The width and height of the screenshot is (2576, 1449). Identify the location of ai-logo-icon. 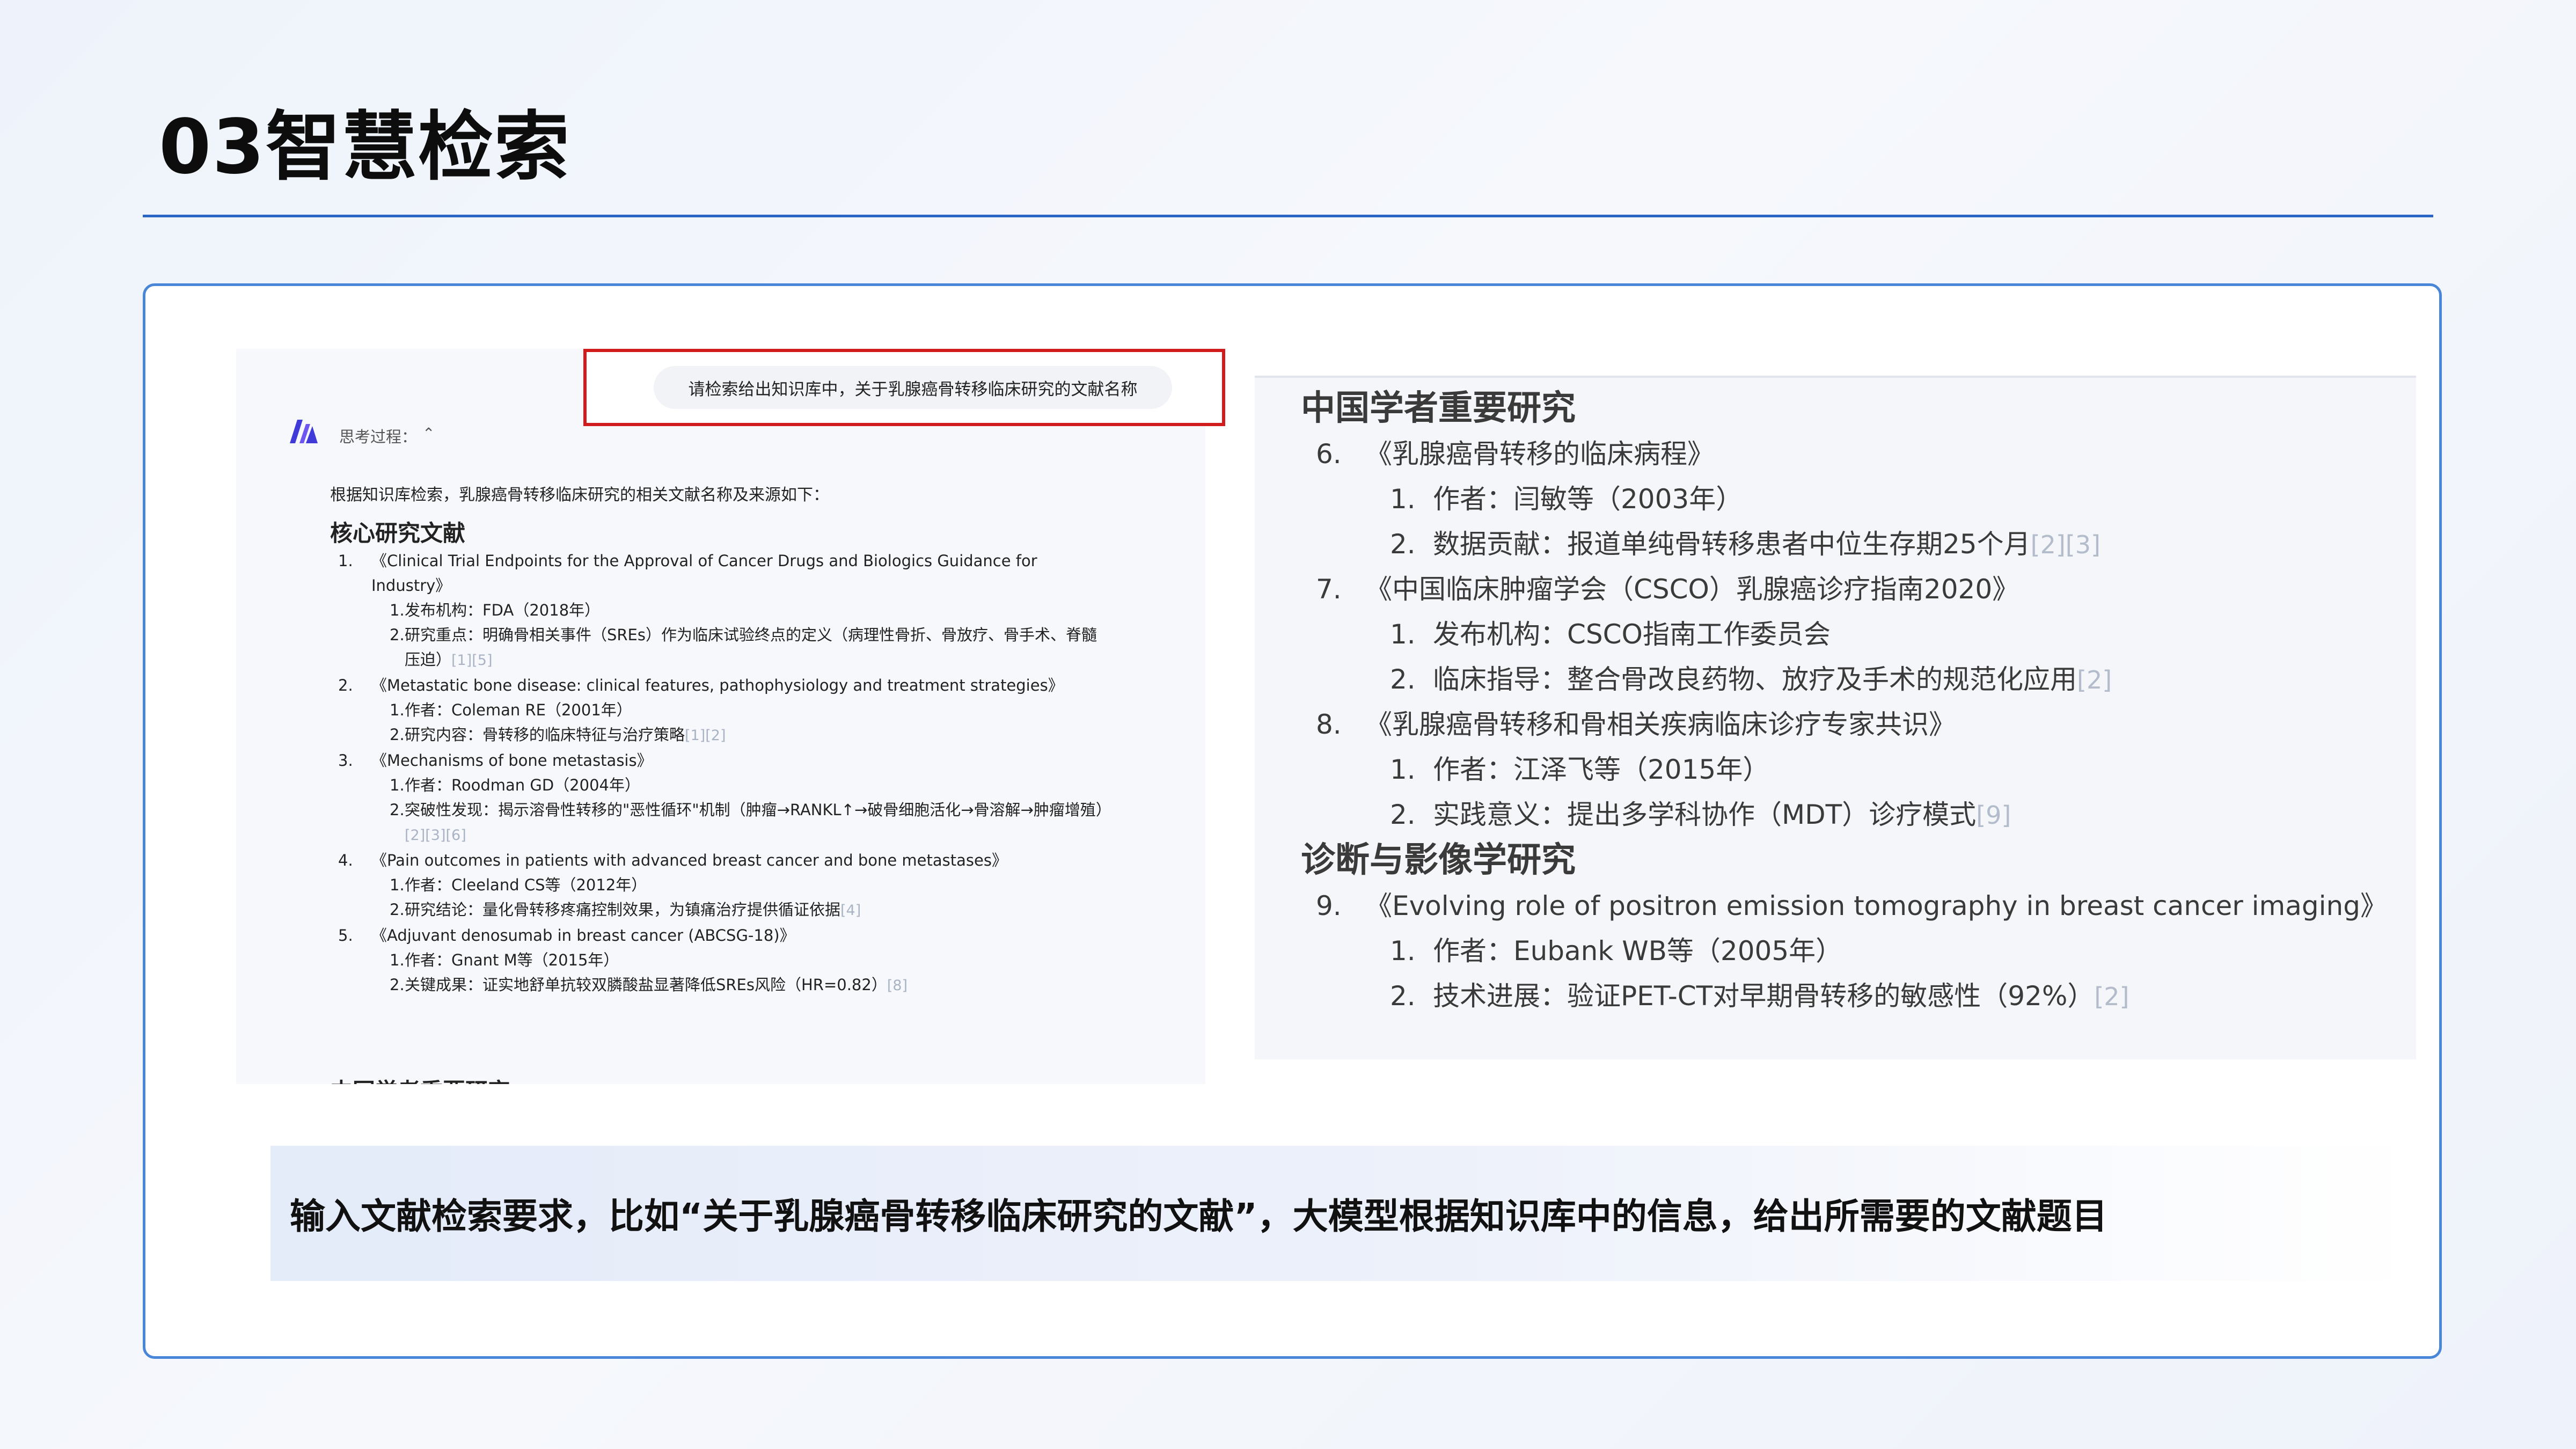
(304, 431).